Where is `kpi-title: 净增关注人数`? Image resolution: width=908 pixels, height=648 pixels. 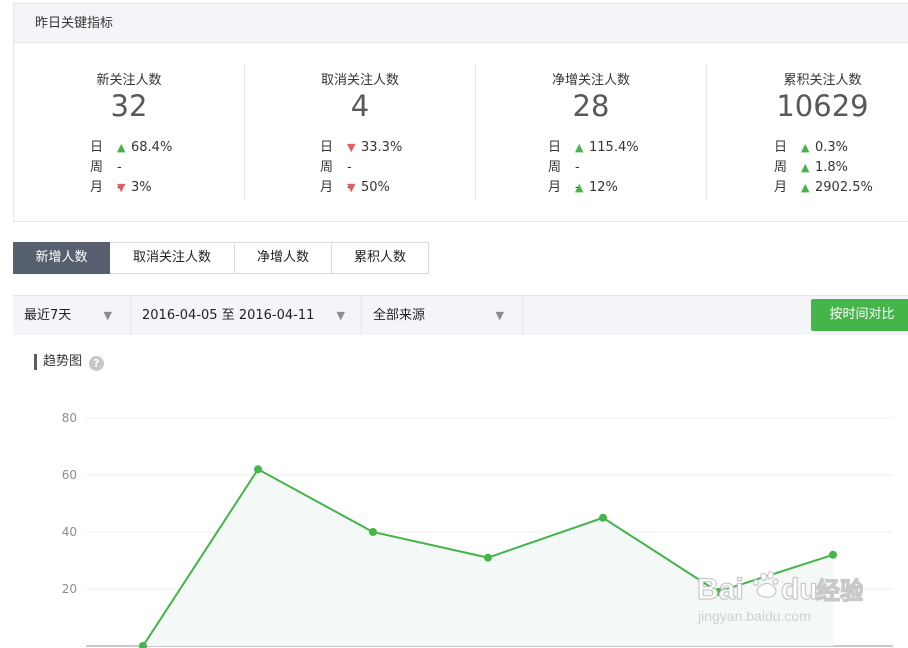 kpi-title: 净增关注人数 is located at coordinates (590, 80).